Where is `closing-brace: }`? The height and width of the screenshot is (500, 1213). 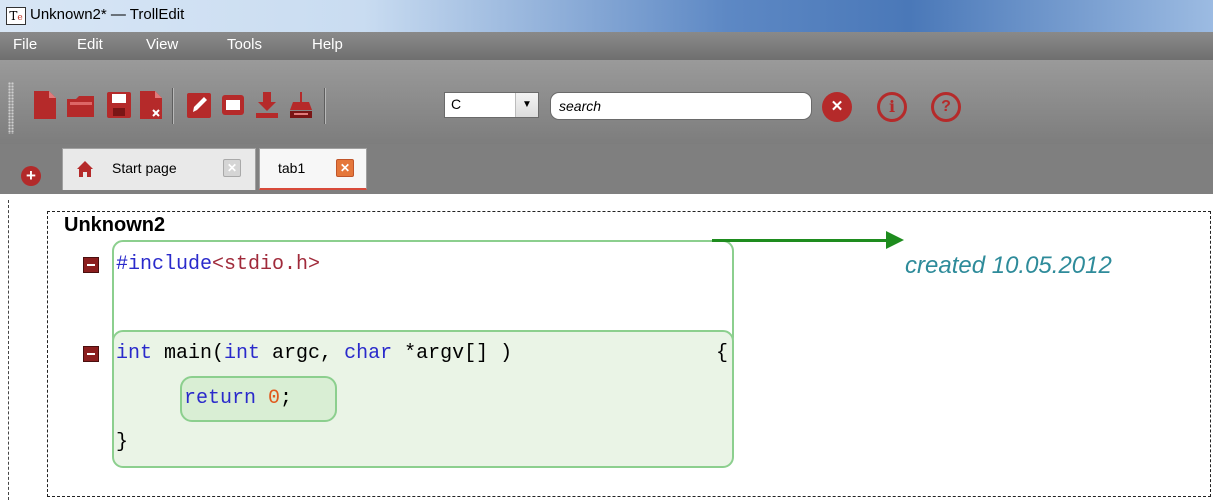
closing-brace: } is located at coordinates (122, 442).